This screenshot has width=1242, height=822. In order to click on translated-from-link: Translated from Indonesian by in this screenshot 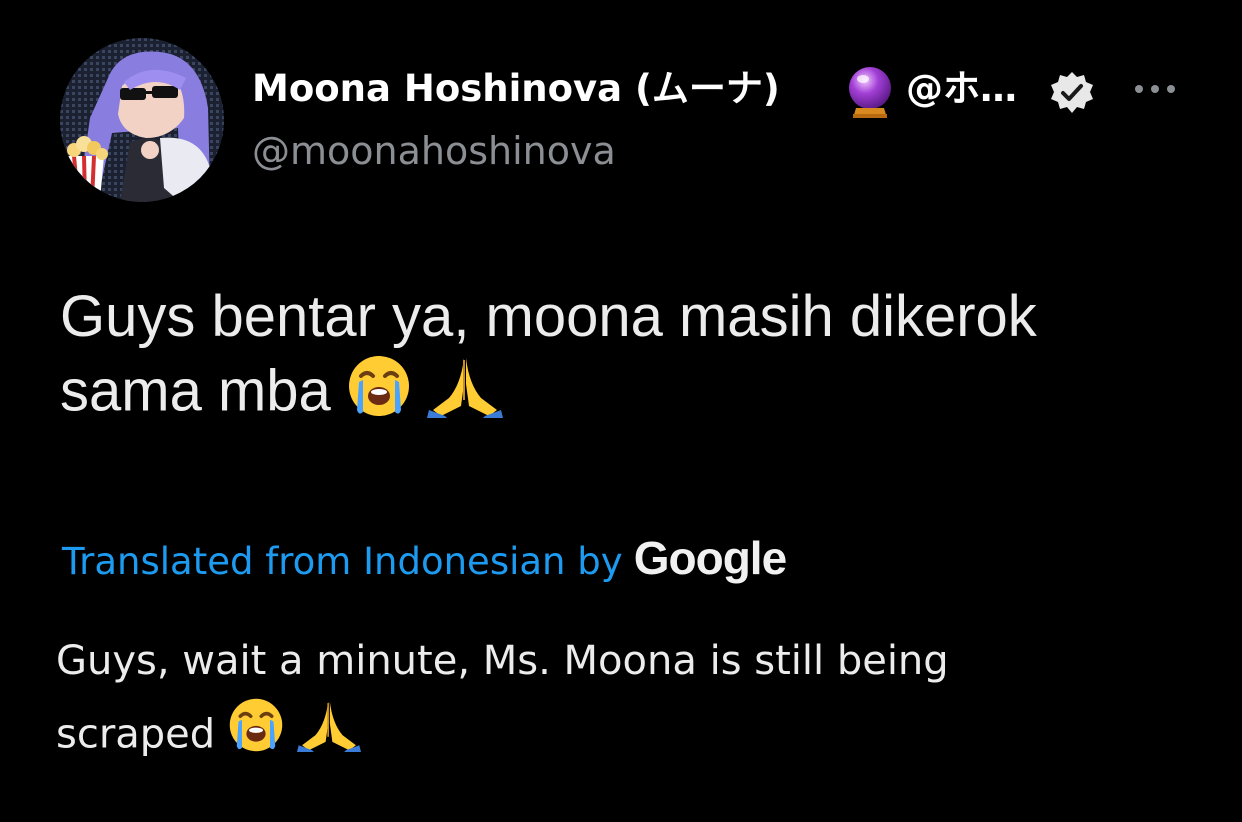, I will do `click(342, 561)`.